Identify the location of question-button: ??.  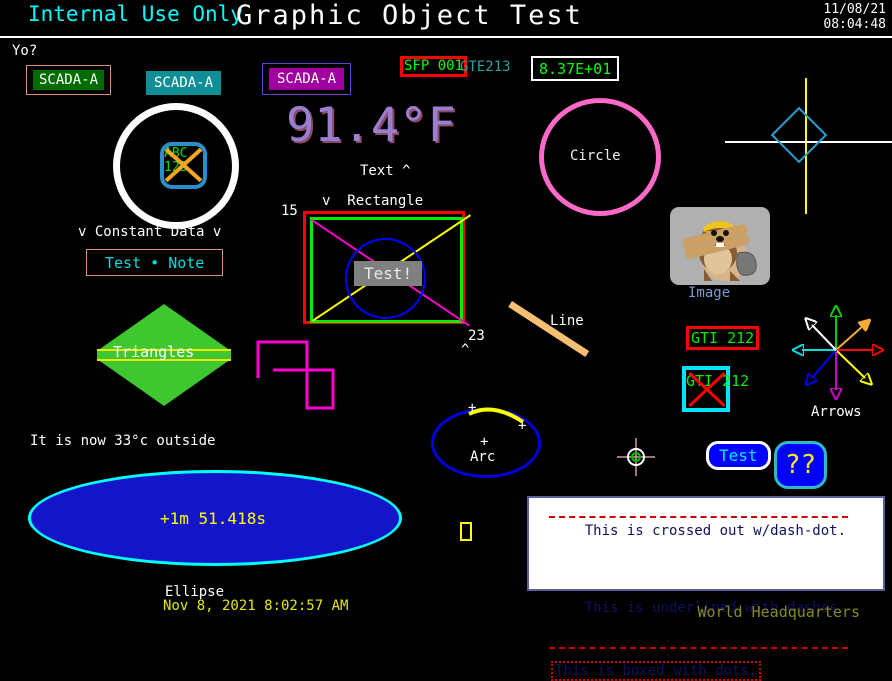
(800, 465).